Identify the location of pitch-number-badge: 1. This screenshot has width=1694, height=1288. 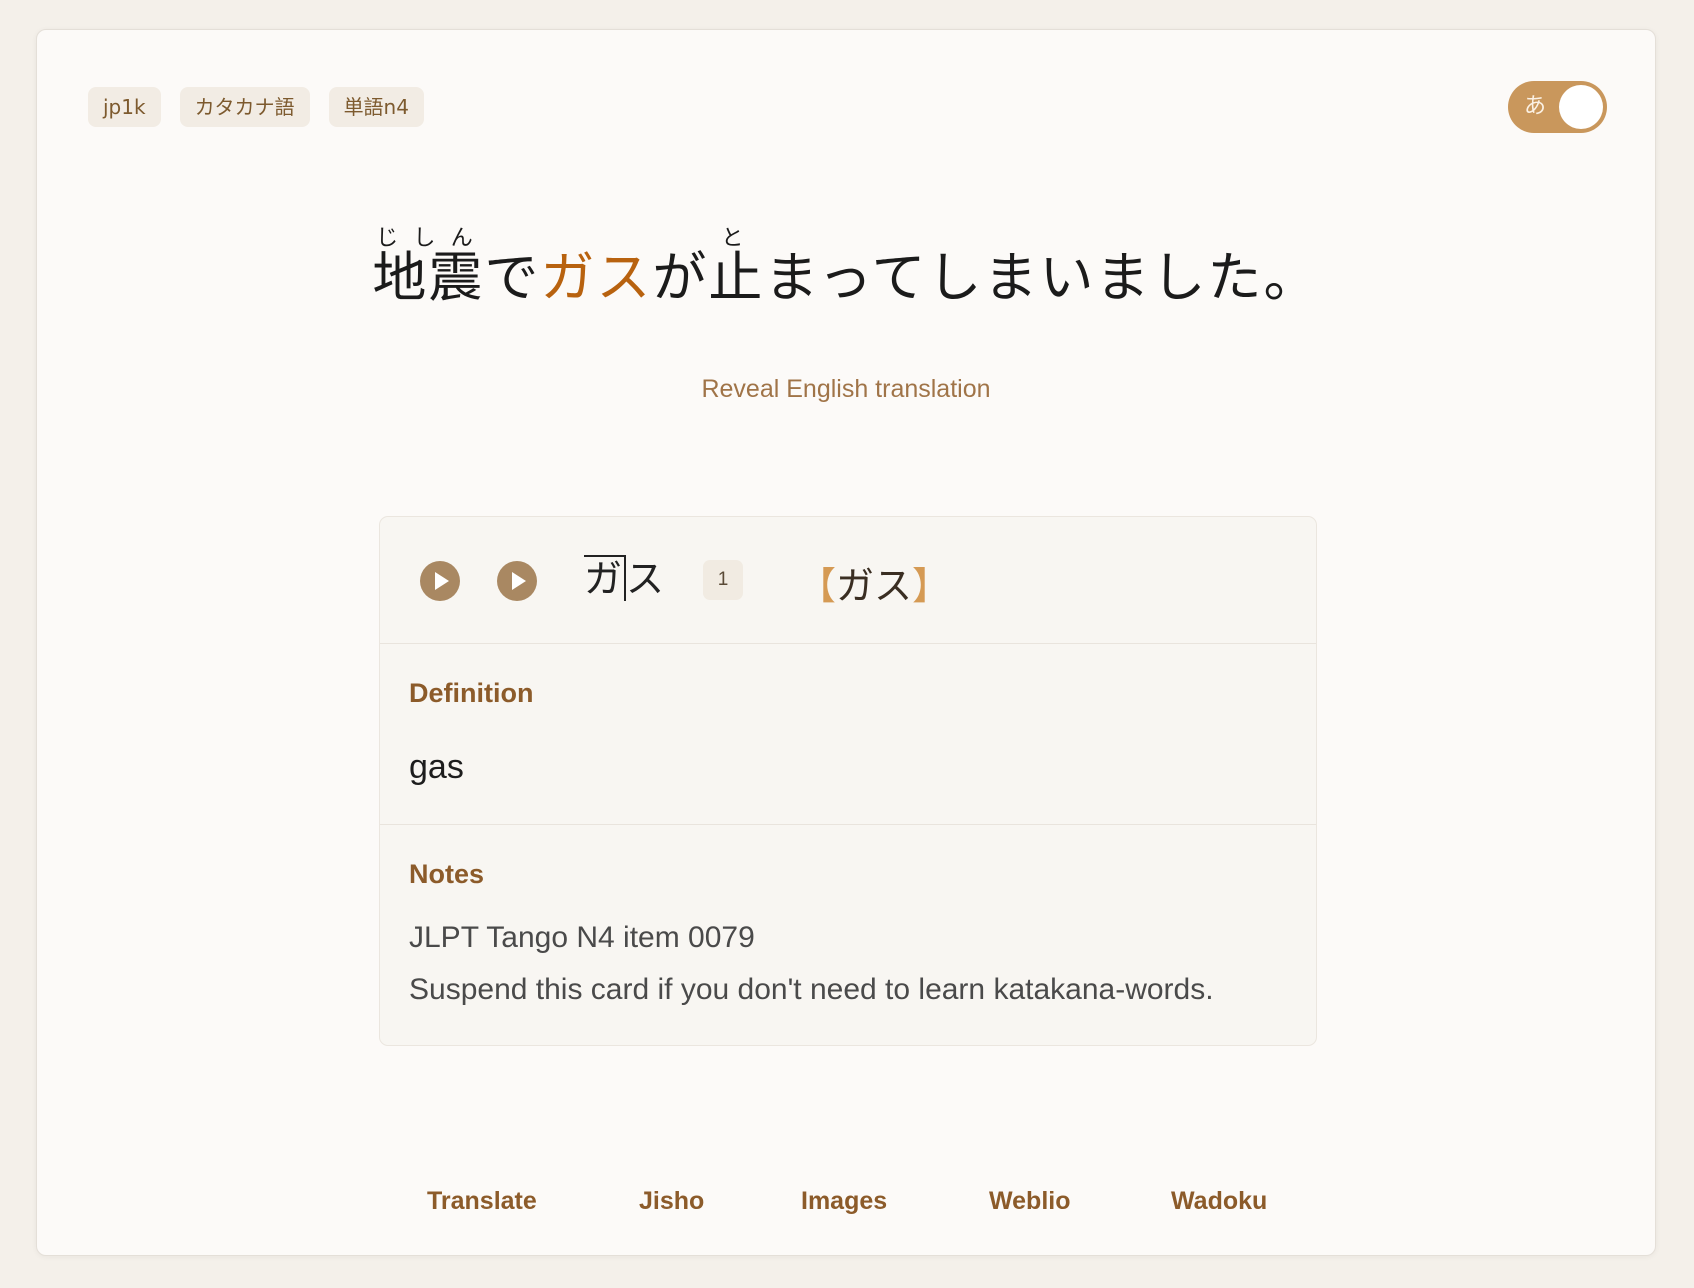
(723, 580).